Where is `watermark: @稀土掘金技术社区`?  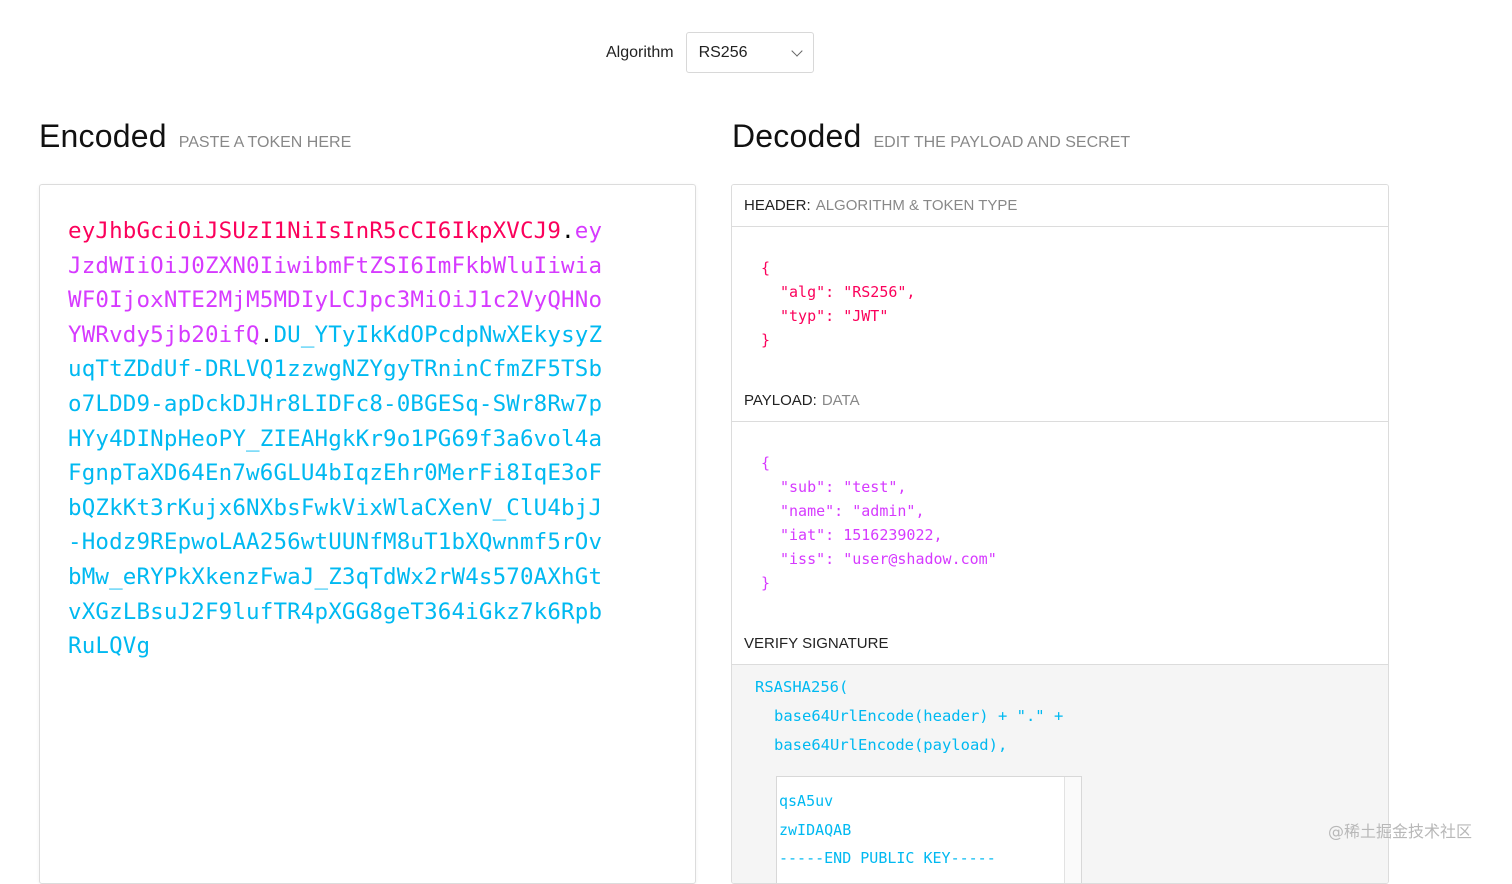
watermark: @稀土掘金技术社区 is located at coordinates (1400, 831).